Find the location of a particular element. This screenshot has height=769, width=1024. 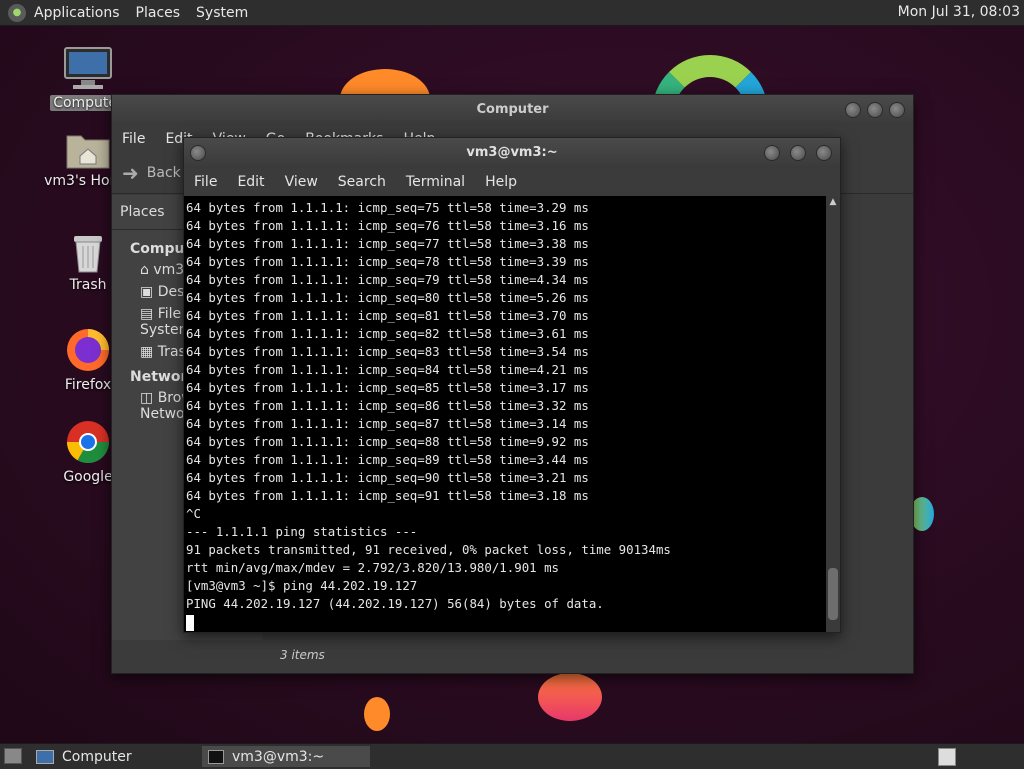

desktop-icon-label: Firefox is located at coordinates (88, 385).